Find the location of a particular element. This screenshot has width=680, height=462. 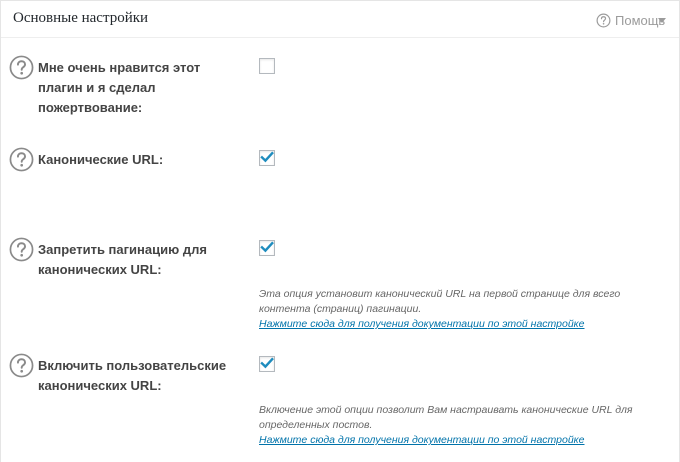

custom-canonical-checkbox is located at coordinates (267, 364).